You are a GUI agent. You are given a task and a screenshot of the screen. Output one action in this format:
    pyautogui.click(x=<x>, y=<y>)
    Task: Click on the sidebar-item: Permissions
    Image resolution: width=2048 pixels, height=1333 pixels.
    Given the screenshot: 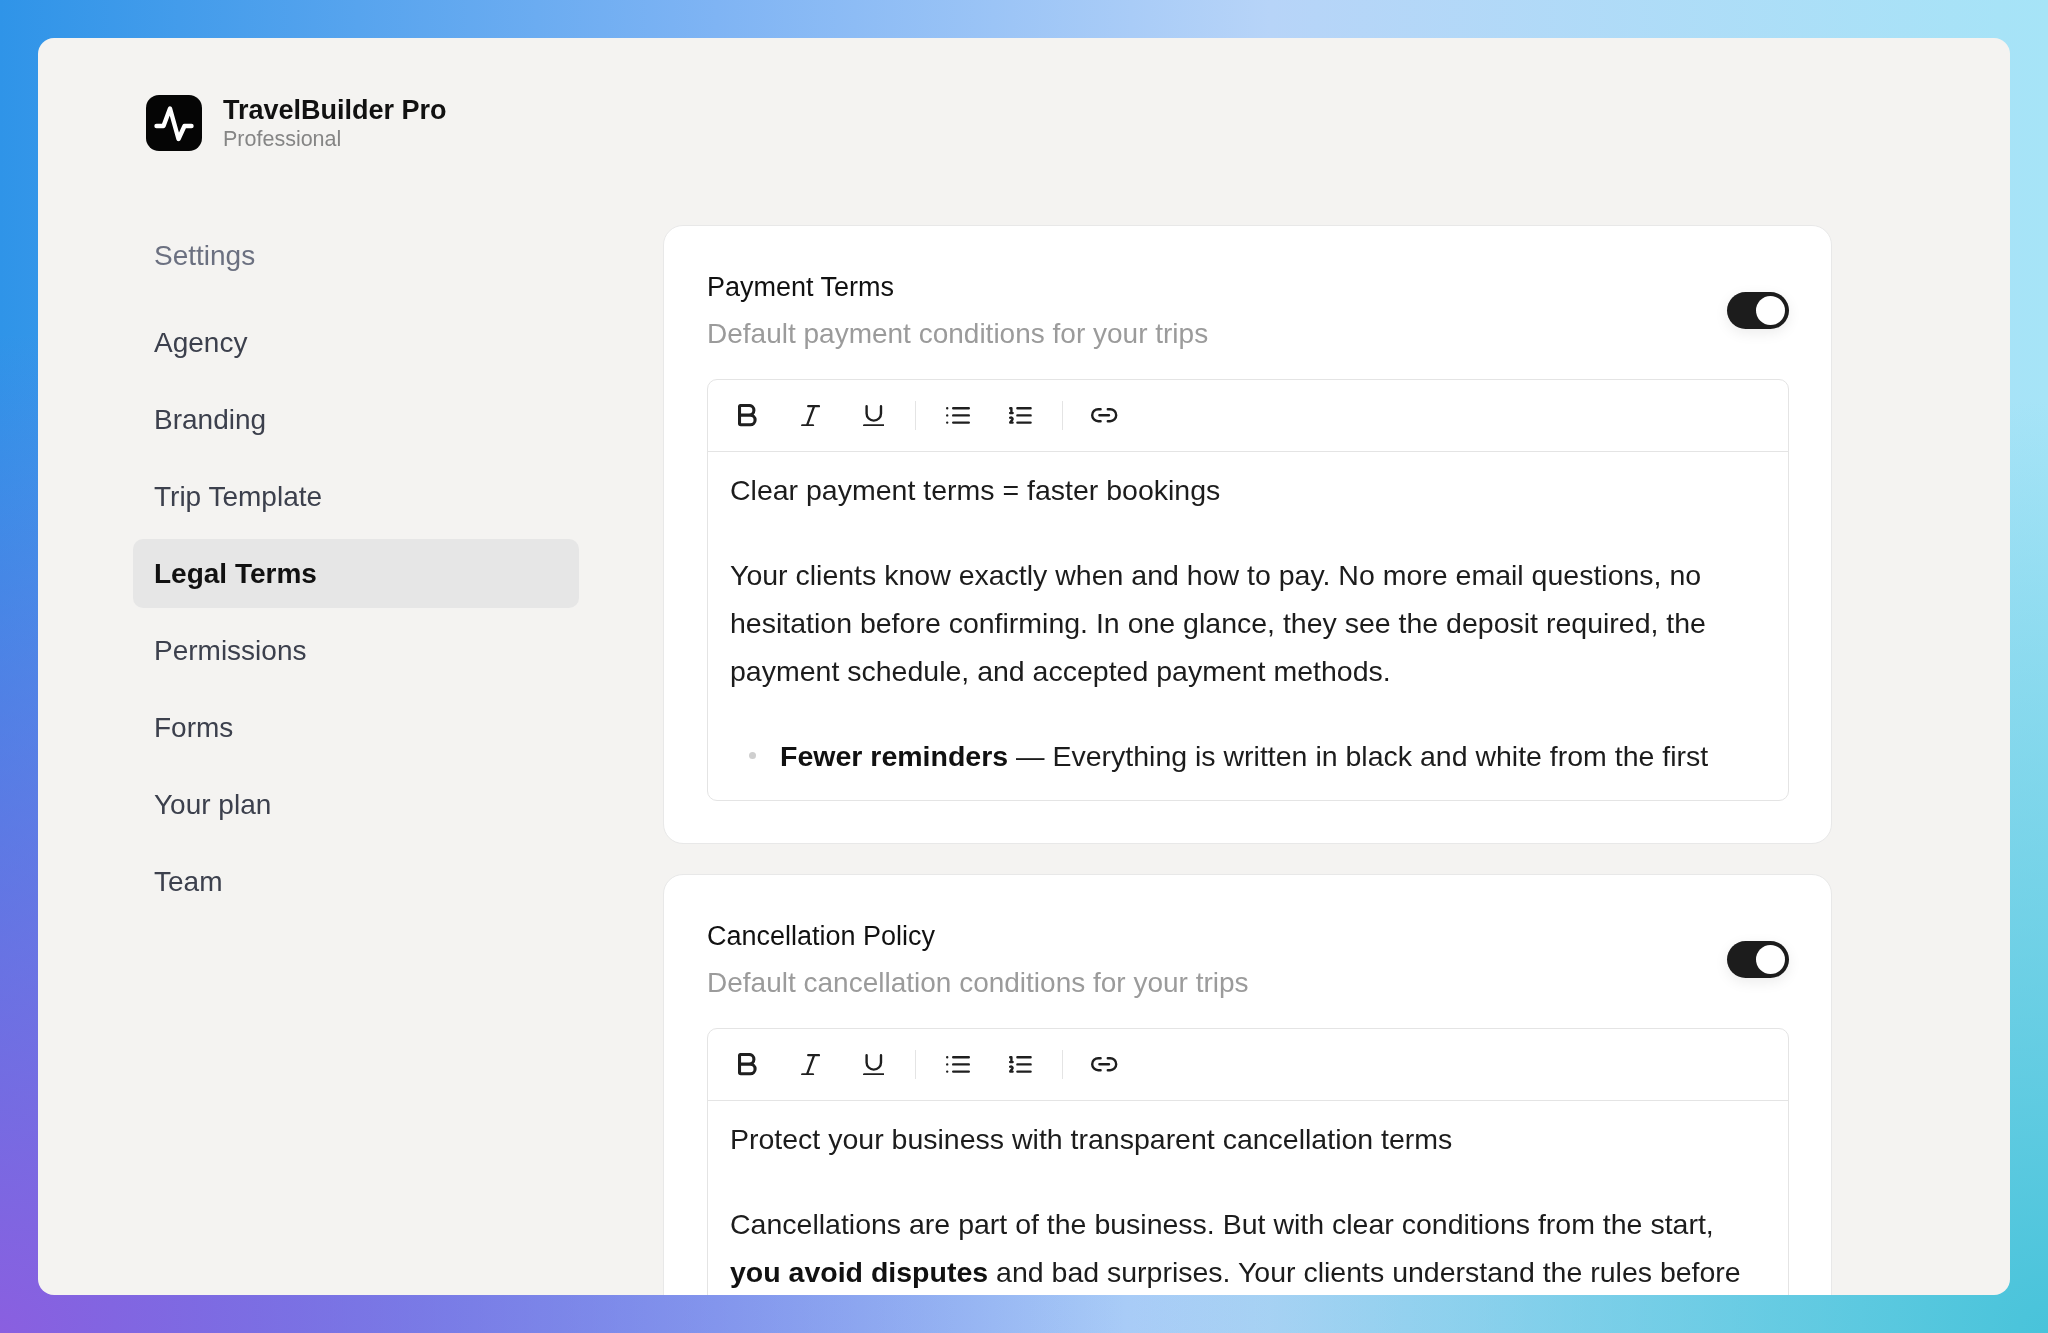 What is the action you would take?
    pyautogui.click(x=356, y=650)
    